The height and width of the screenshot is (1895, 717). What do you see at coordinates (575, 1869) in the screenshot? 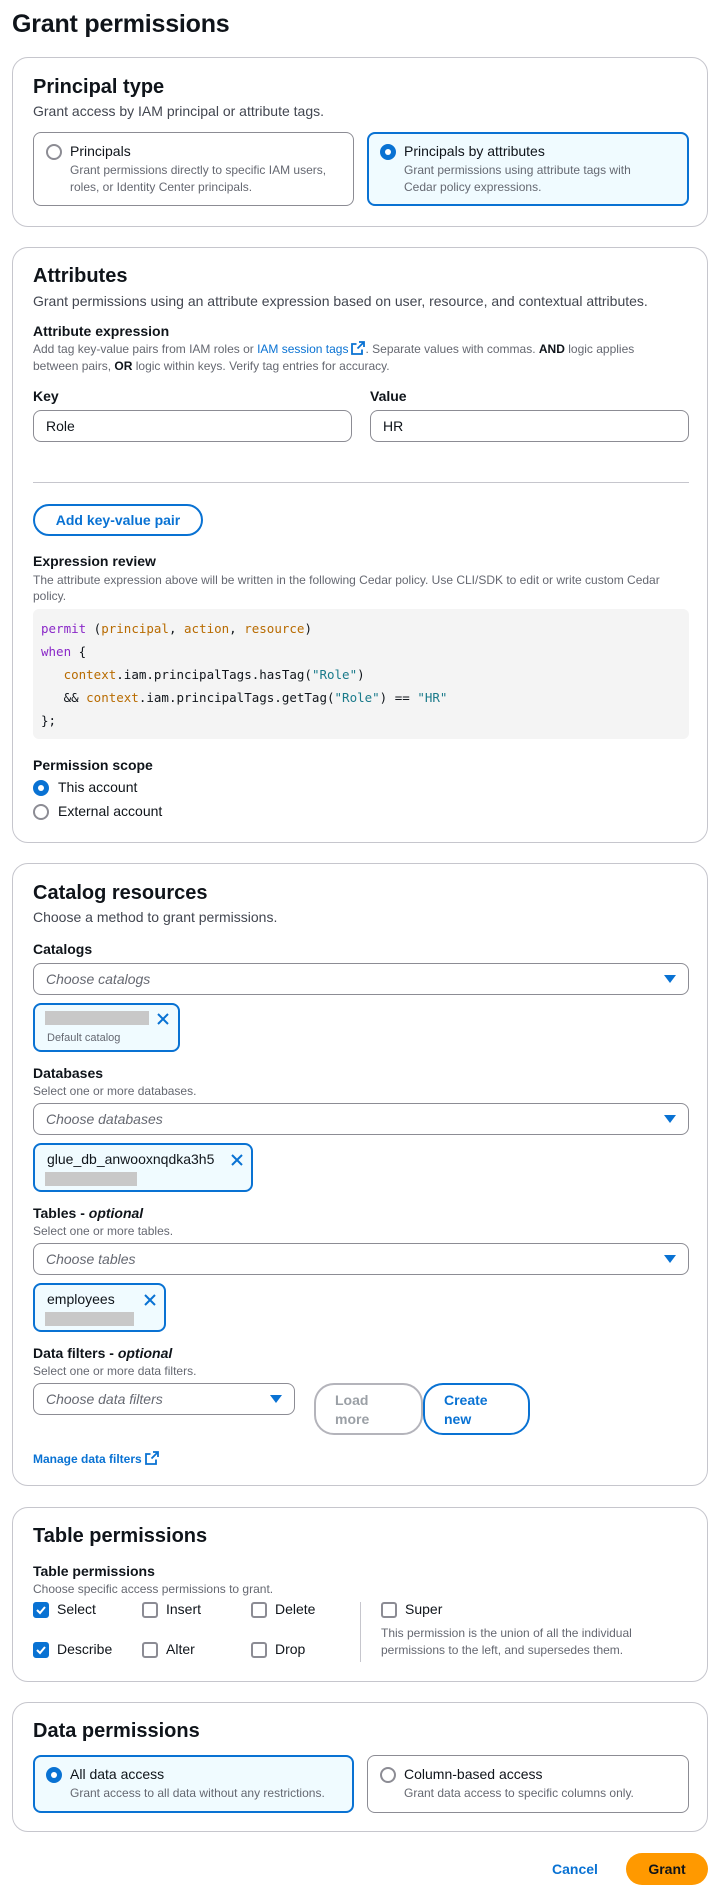
I see `cancel-button: Cancel` at bounding box center [575, 1869].